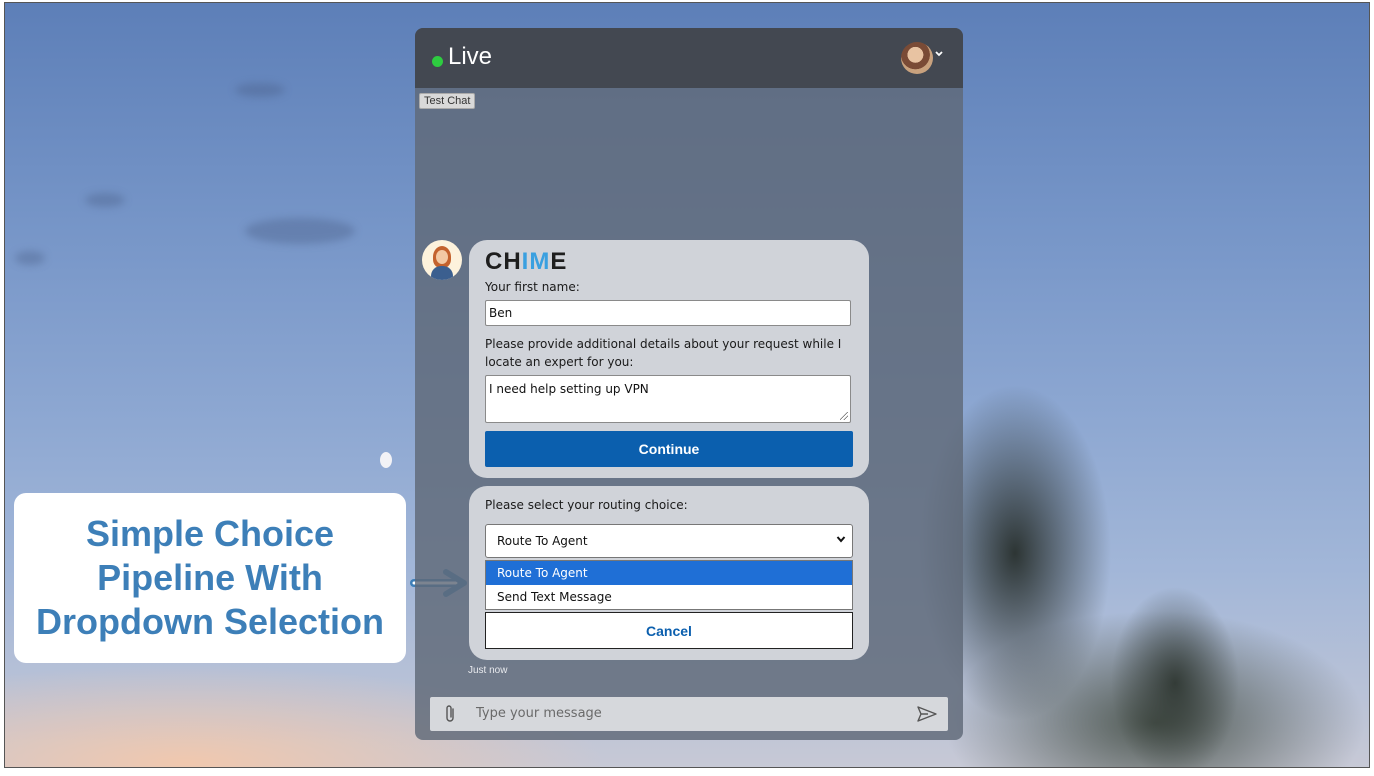  What do you see at coordinates (450, 714) in the screenshot?
I see `paperclip-icon` at bounding box center [450, 714].